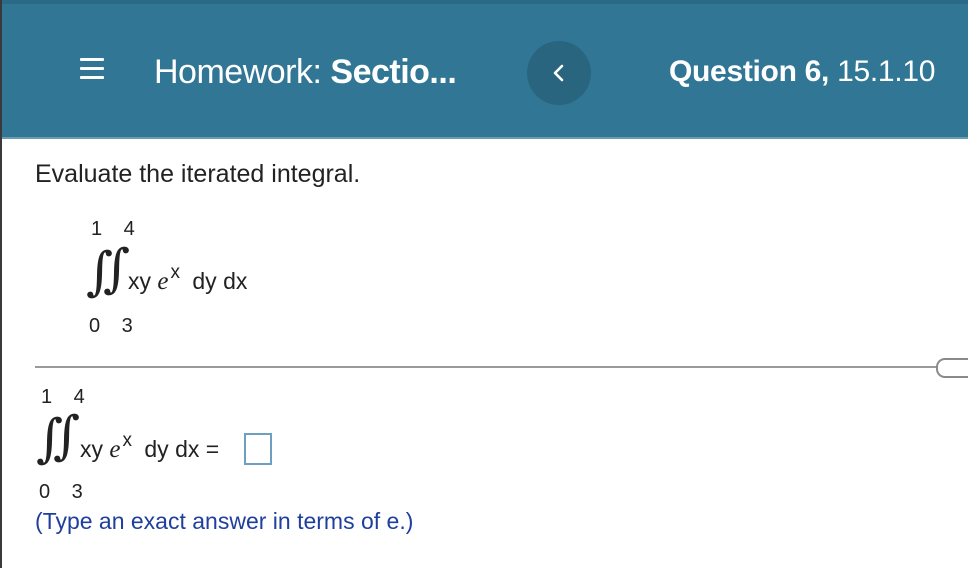 Image resolution: width=968 pixels, height=568 pixels. What do you see at coordinates (495, 367) in the screenshot?
I see `section-divider` at bounding box center [495, 367].